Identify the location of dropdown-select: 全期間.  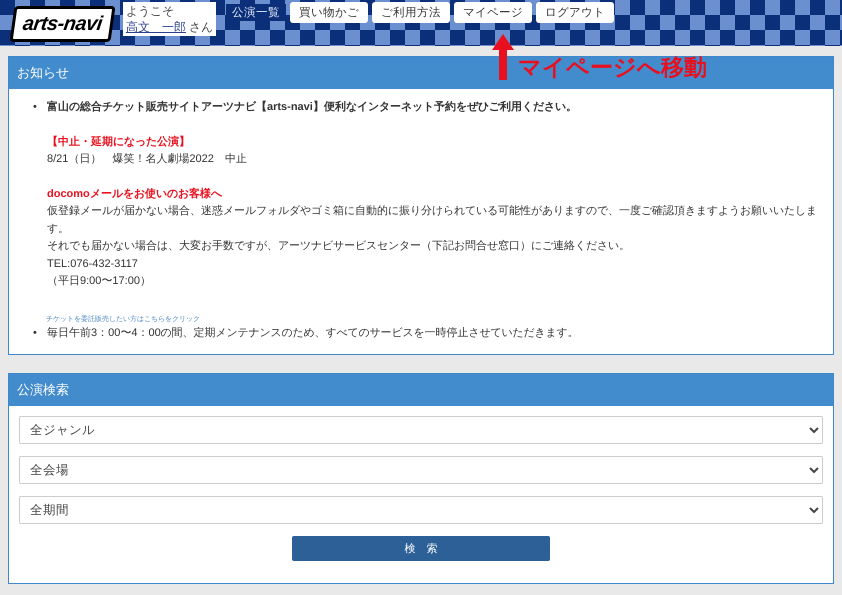
(421, 510).